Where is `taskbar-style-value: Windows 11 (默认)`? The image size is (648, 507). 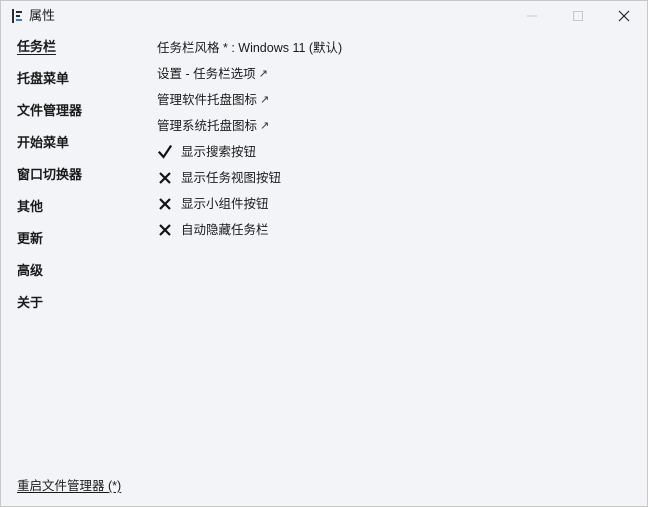
taskbar-style-value: Windows 11 (默认) is located at coordinates (290, 48).